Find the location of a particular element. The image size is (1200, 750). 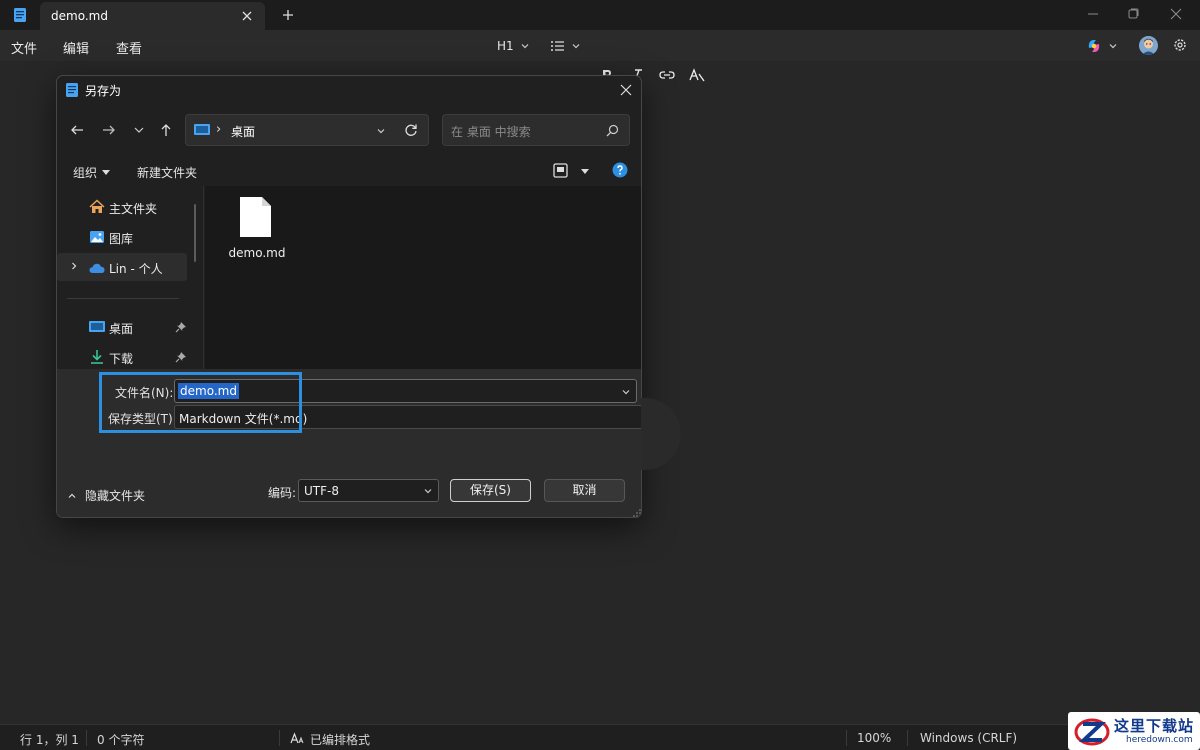

nav-item-desktop: 桌面 is located at coordinates (126, 327).